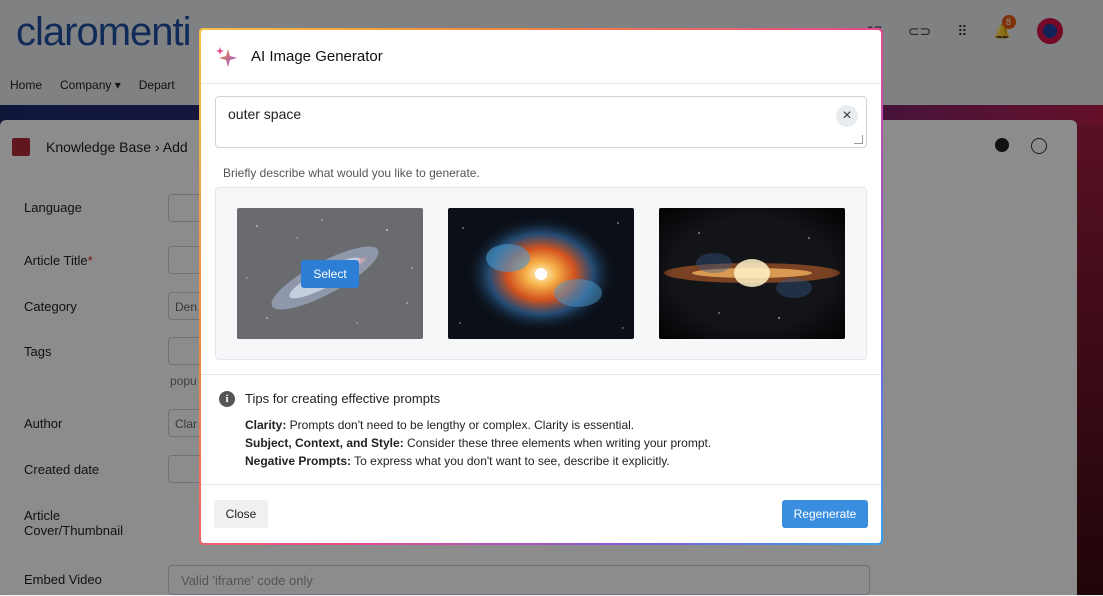 The width and height of the screenshot is (1103, 596). I want to click on resize-handle, so click(858, 139).